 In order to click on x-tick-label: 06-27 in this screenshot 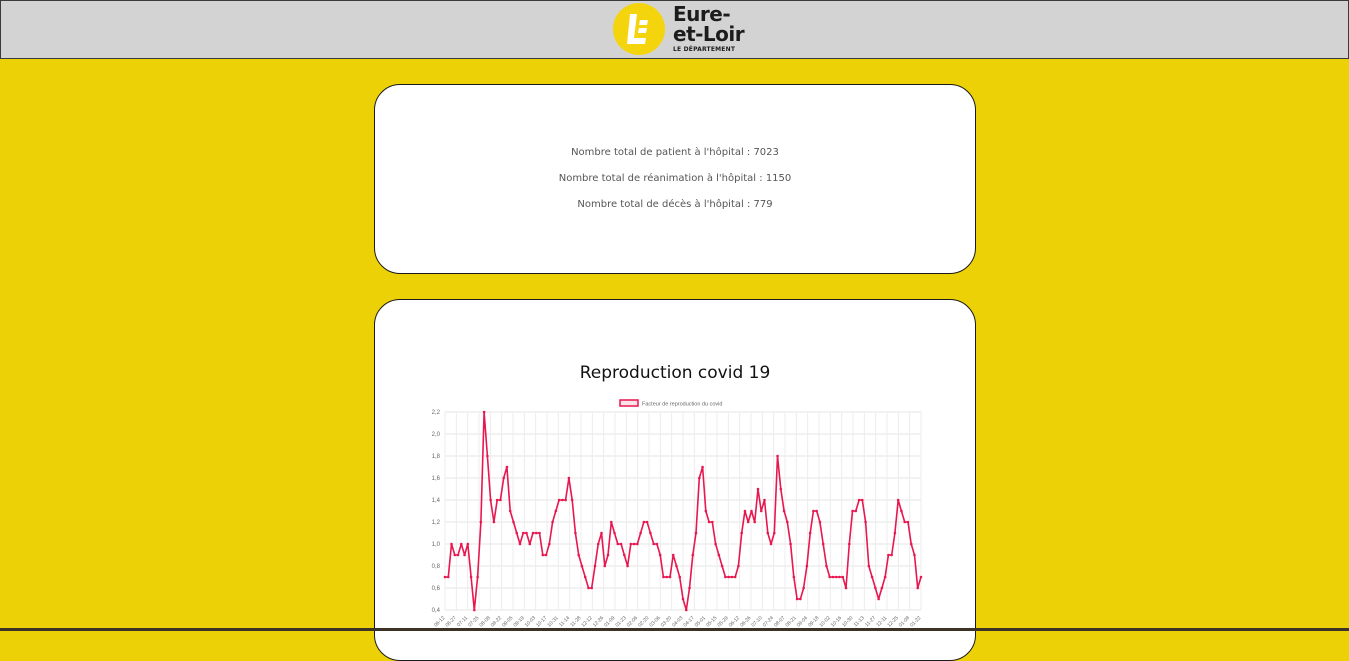, I will do `click(450, 621)`.